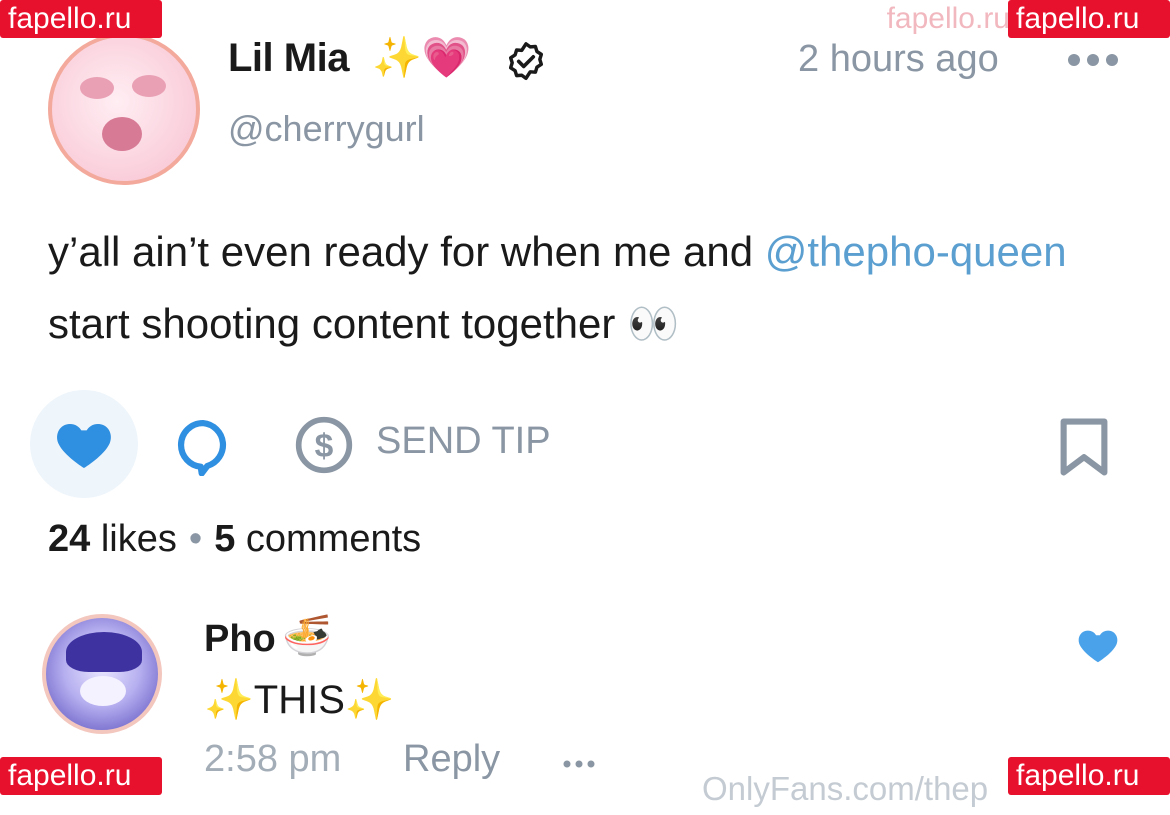 The image size is (1170, 815). What do you see at coordinates (273, 759) in the screenshot?
I see `comment-time: 2:58 pm` at bounding box center [273, 759].